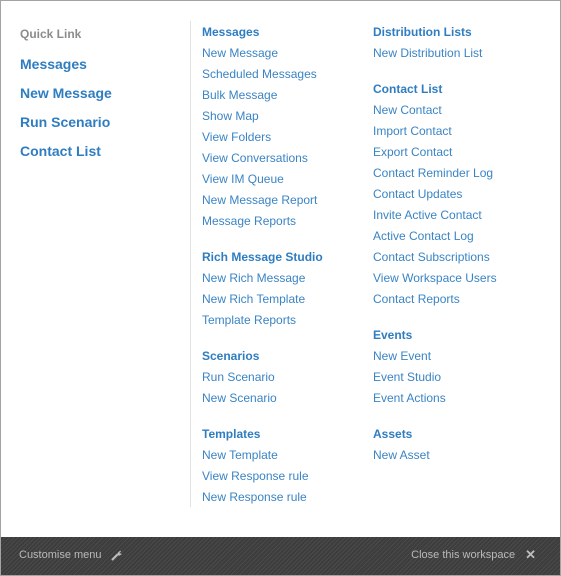 The width and height of the screenshot is (561, 576). Describe the element at coordinates (51, 34) in the screenshot. I see `quick-link-title: Quick Link` at that location.